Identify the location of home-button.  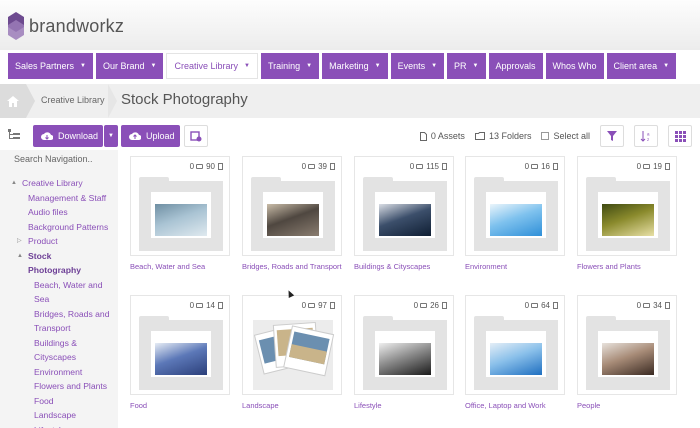
(13, 101).